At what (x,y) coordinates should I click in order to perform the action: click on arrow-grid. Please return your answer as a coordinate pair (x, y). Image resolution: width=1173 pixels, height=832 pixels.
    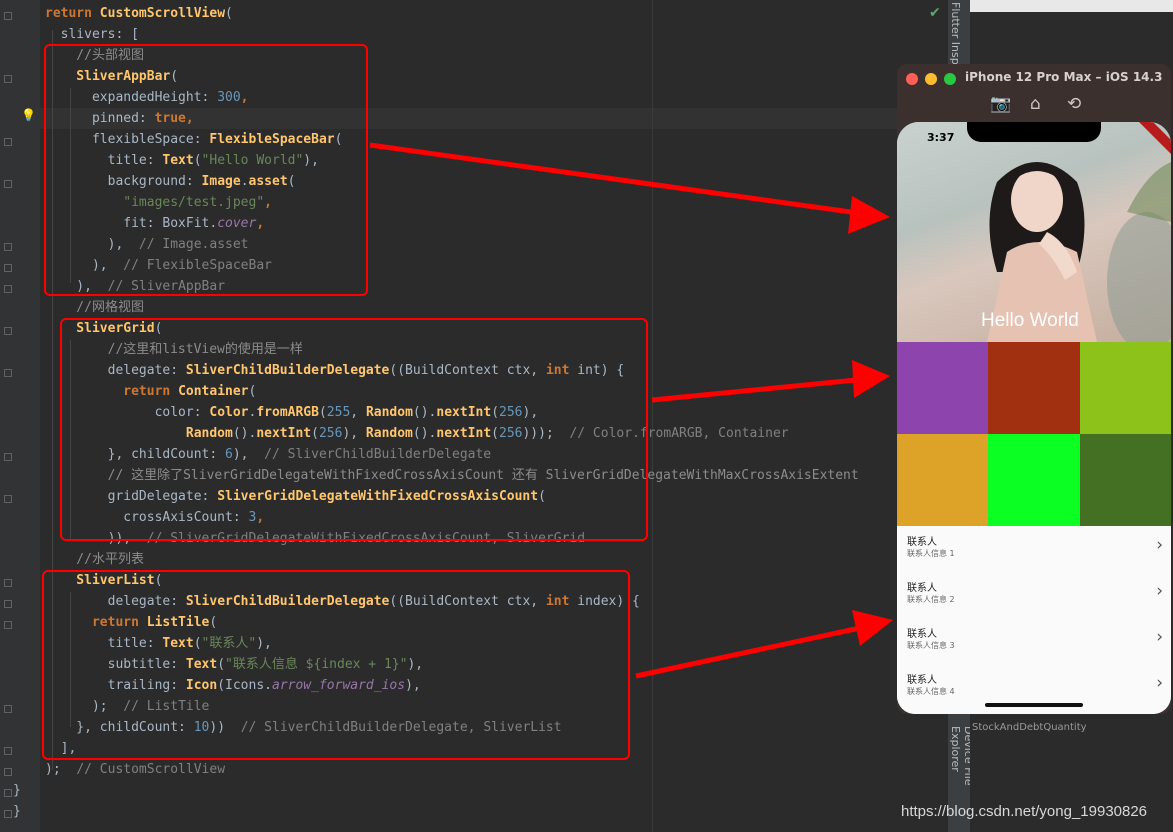
    Looking at the image, I should click on (754, 390).